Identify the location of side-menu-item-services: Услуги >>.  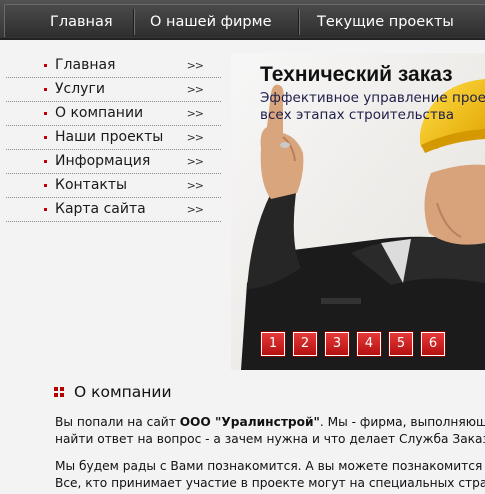
(113, 90).